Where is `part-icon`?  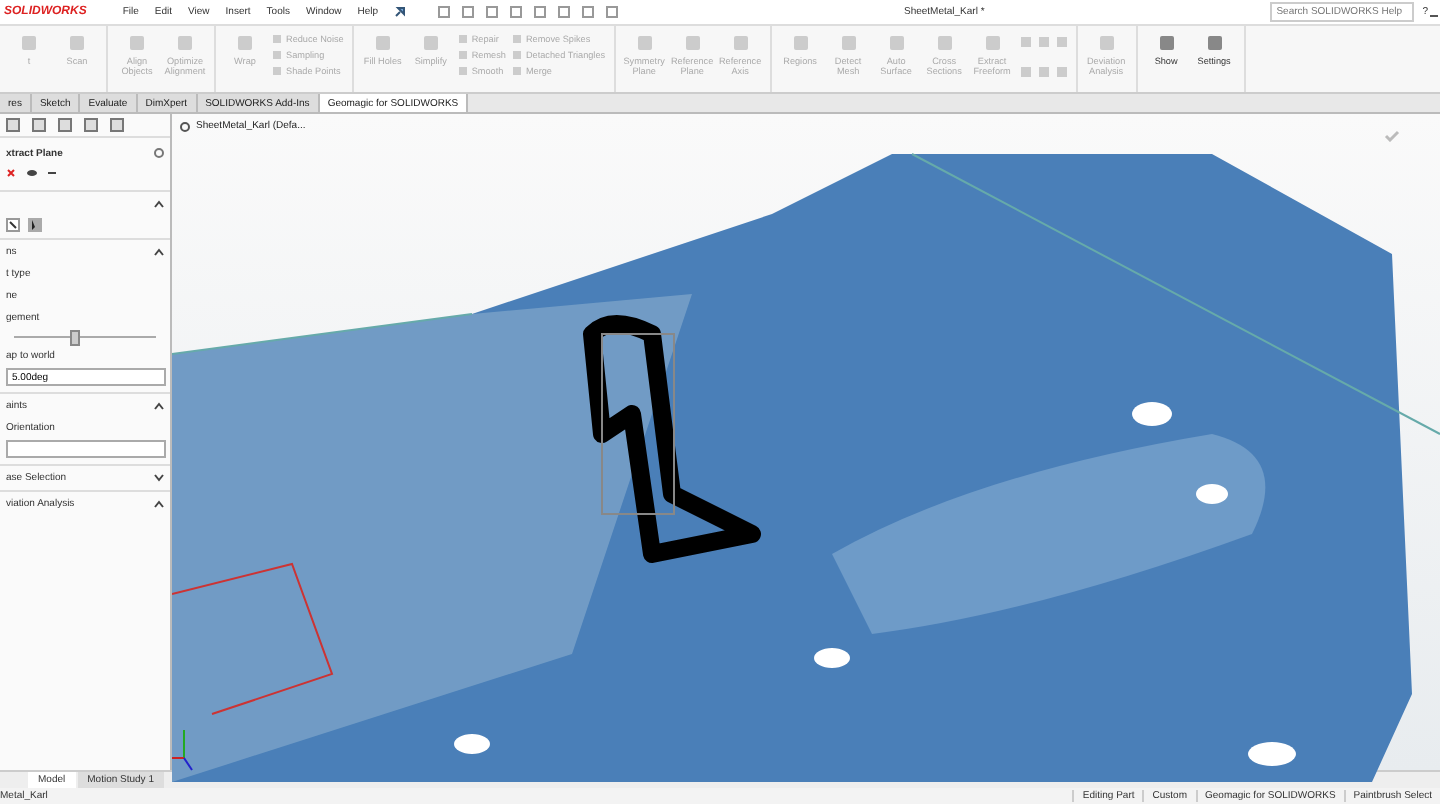
part-icon is located at coordinates (185, 126).